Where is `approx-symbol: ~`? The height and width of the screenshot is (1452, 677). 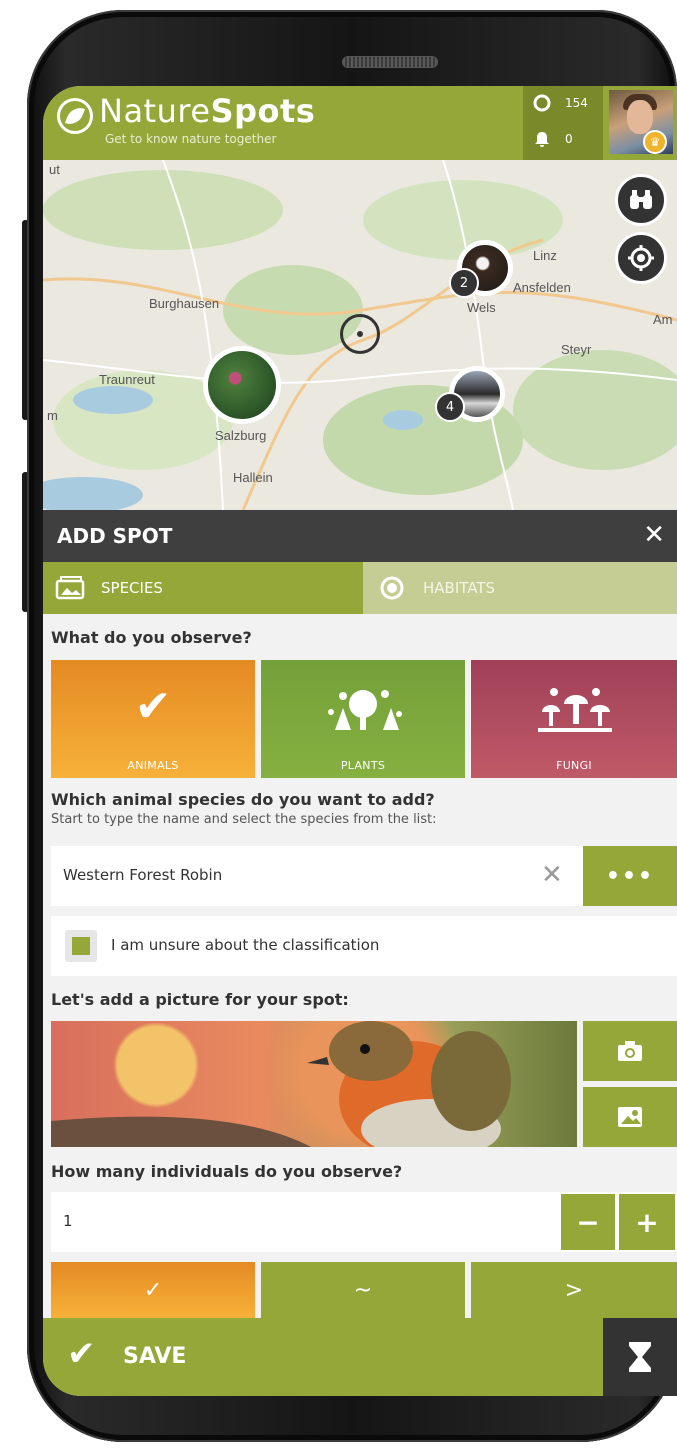 approx-symbol: ~ is located at coordinates (363, 1290).